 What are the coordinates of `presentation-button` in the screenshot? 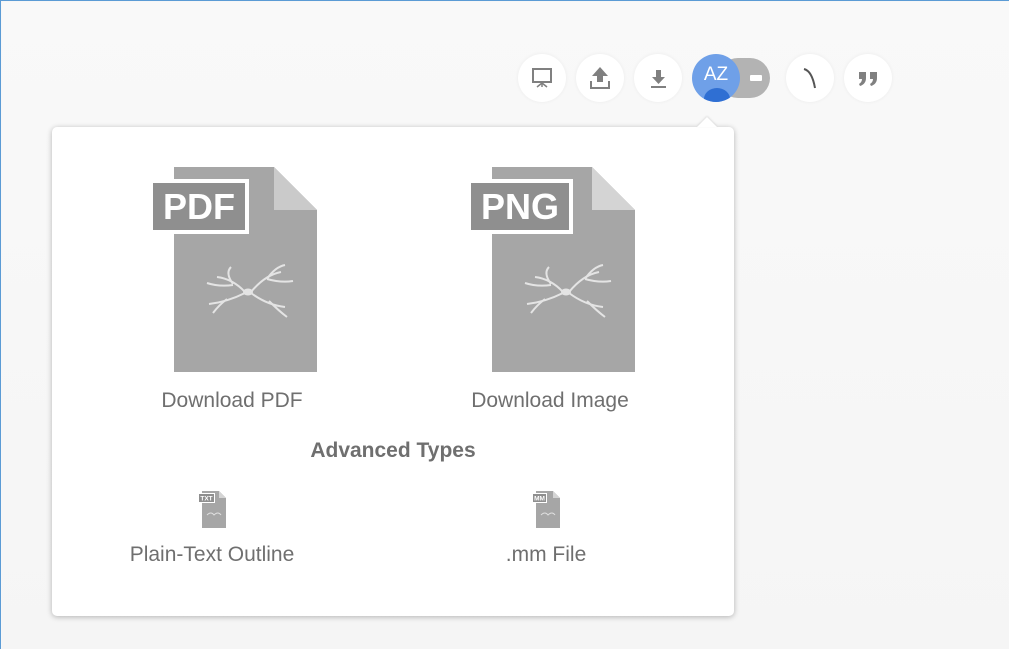 It's located at (542, 78).